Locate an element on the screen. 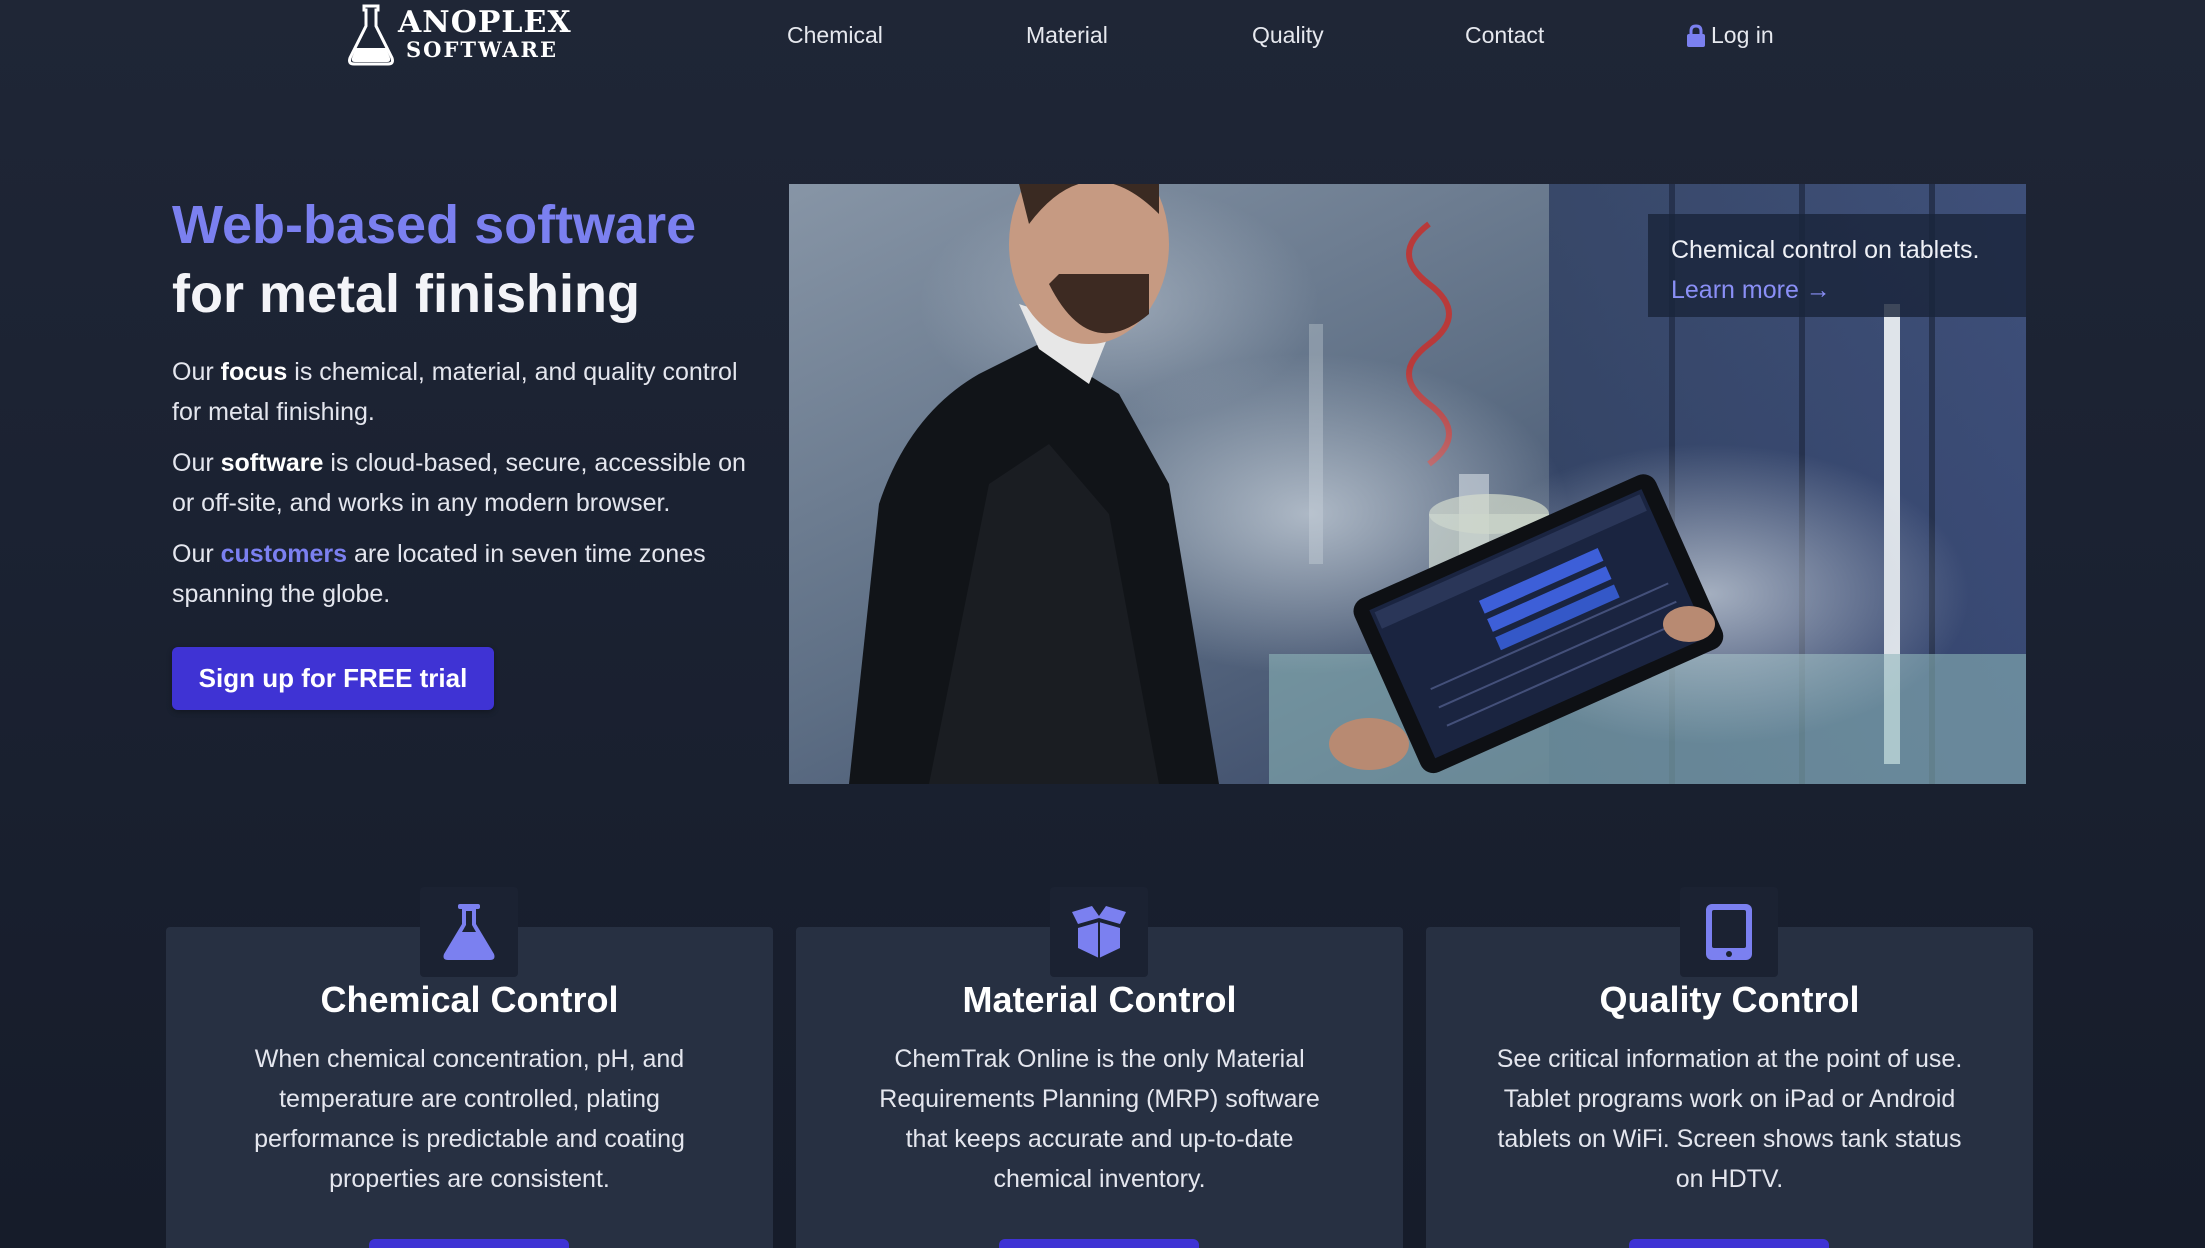 Image resolution: width=2205 pixels, height=1248 pixels. card-title: Quality Control is located at coordinates (1729, 999).